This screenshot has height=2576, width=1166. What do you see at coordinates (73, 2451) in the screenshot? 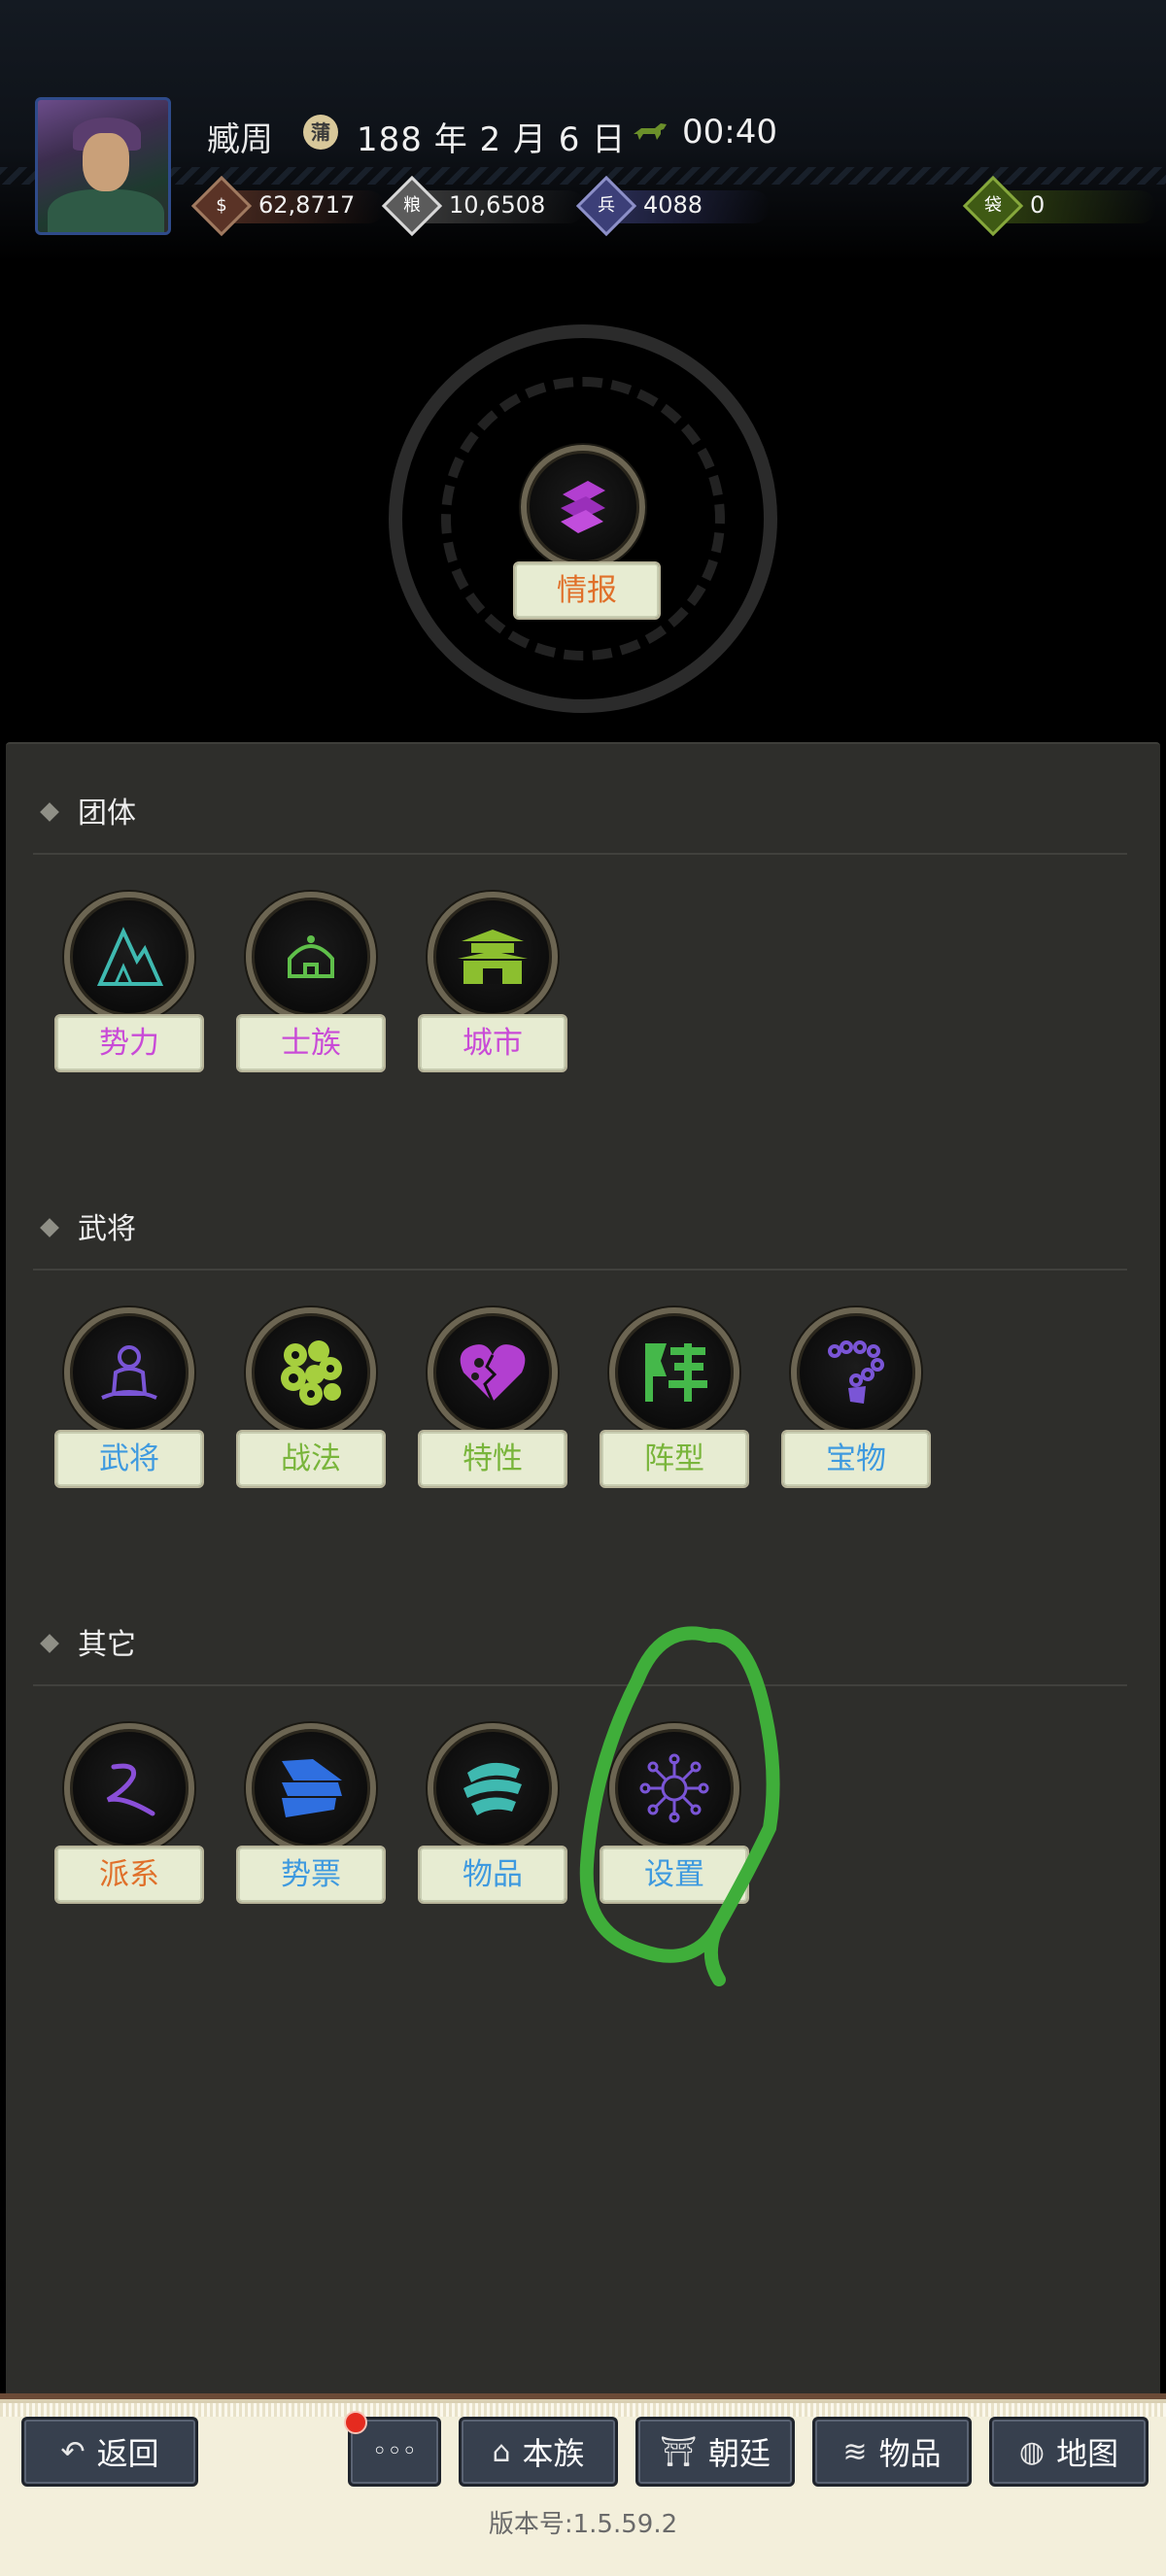
I see `back-arrow-icon: ↶` at bounding box center [73, 2451].